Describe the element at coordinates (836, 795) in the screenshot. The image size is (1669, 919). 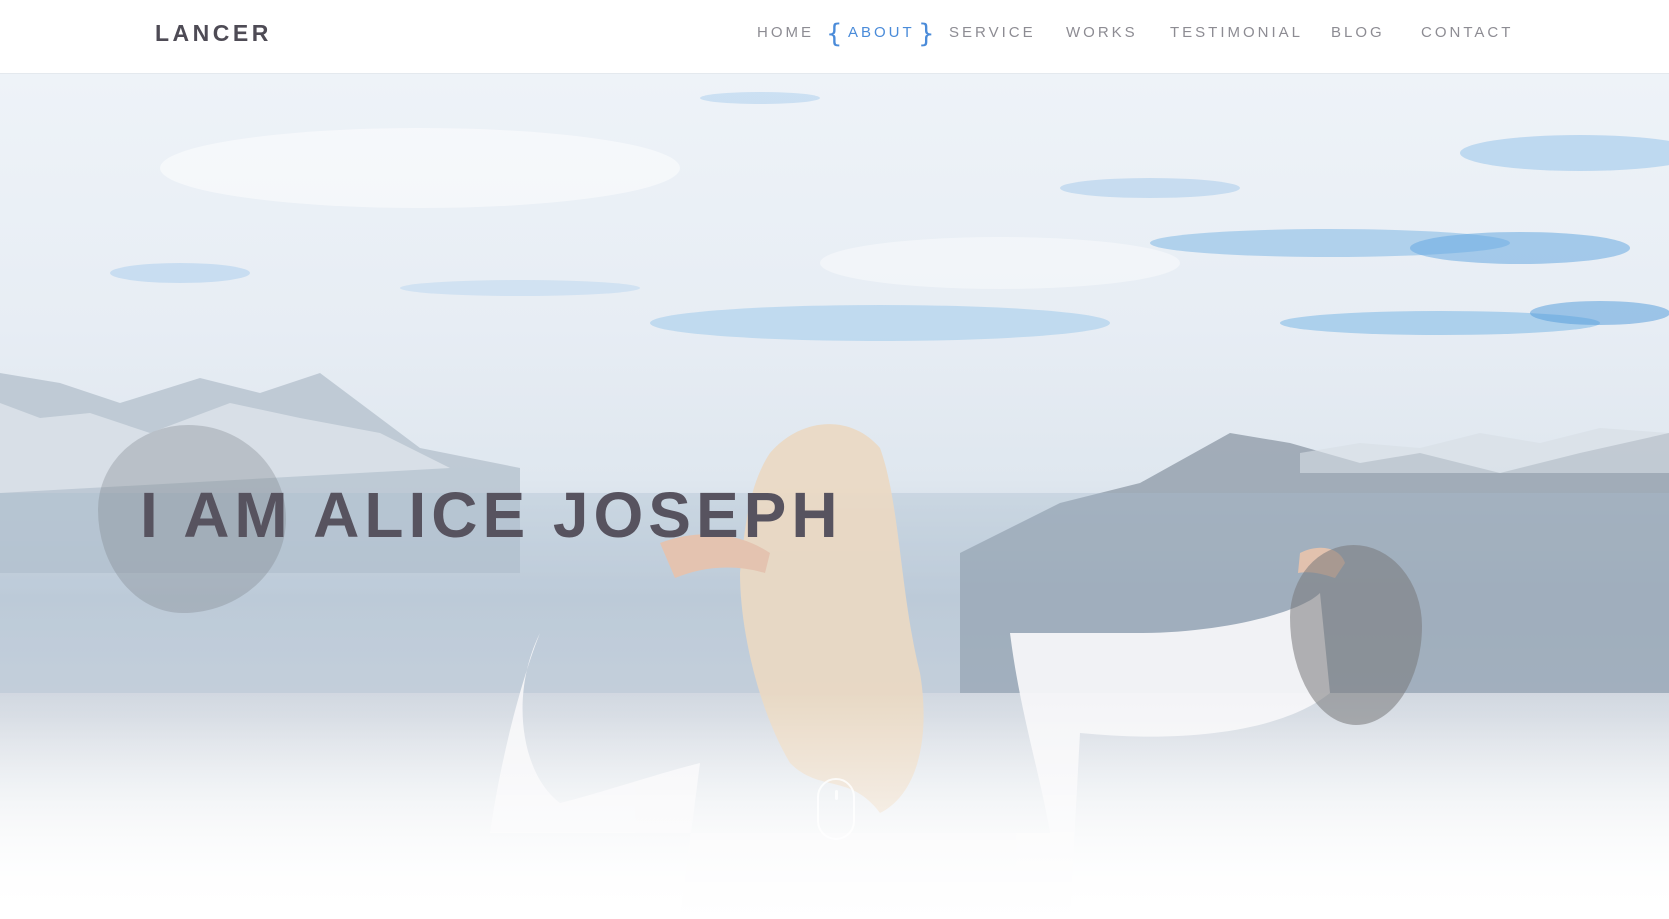
I see `scroll-wheel` at that location.